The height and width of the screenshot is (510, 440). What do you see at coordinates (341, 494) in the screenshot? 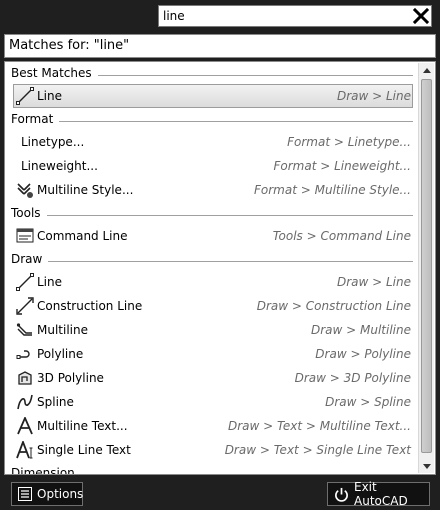
I see `power-icon` at bounding box center [341, 494].